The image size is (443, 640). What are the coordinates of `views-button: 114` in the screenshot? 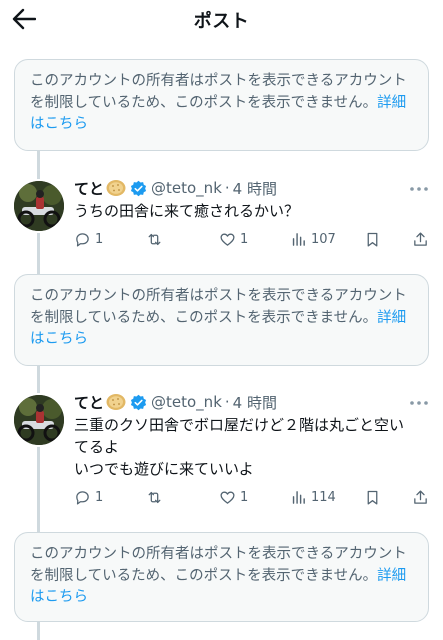 It's located at (313, 497).